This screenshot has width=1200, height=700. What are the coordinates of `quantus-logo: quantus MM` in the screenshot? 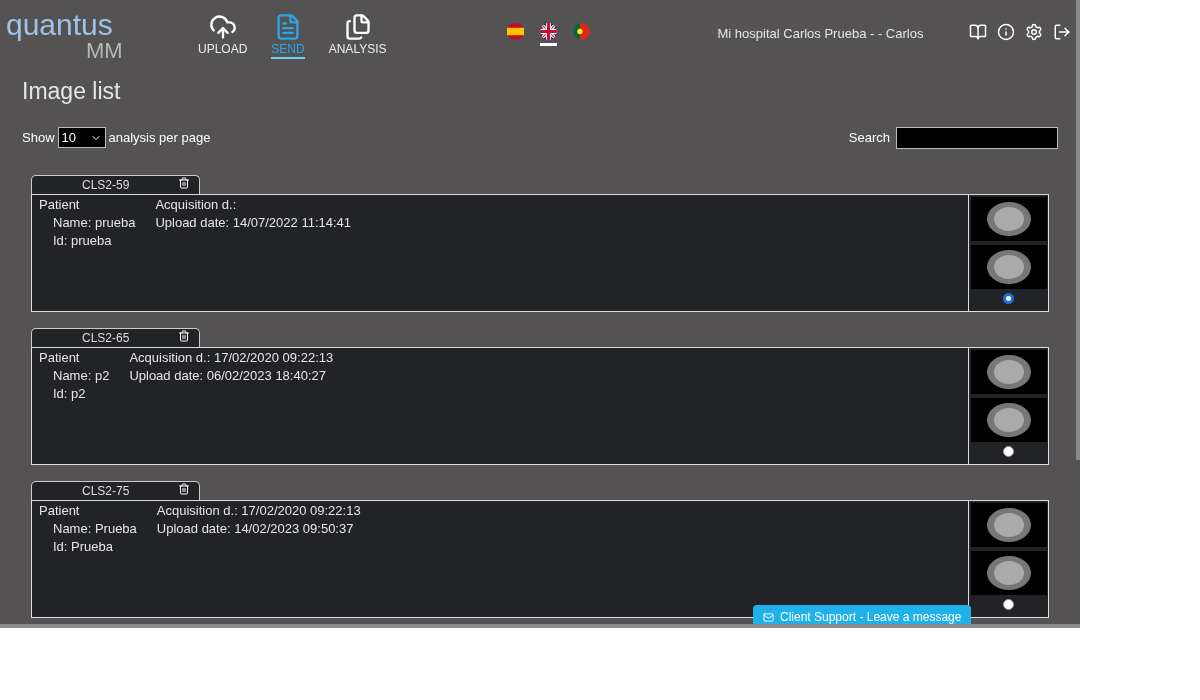 It's located at (65, 36).